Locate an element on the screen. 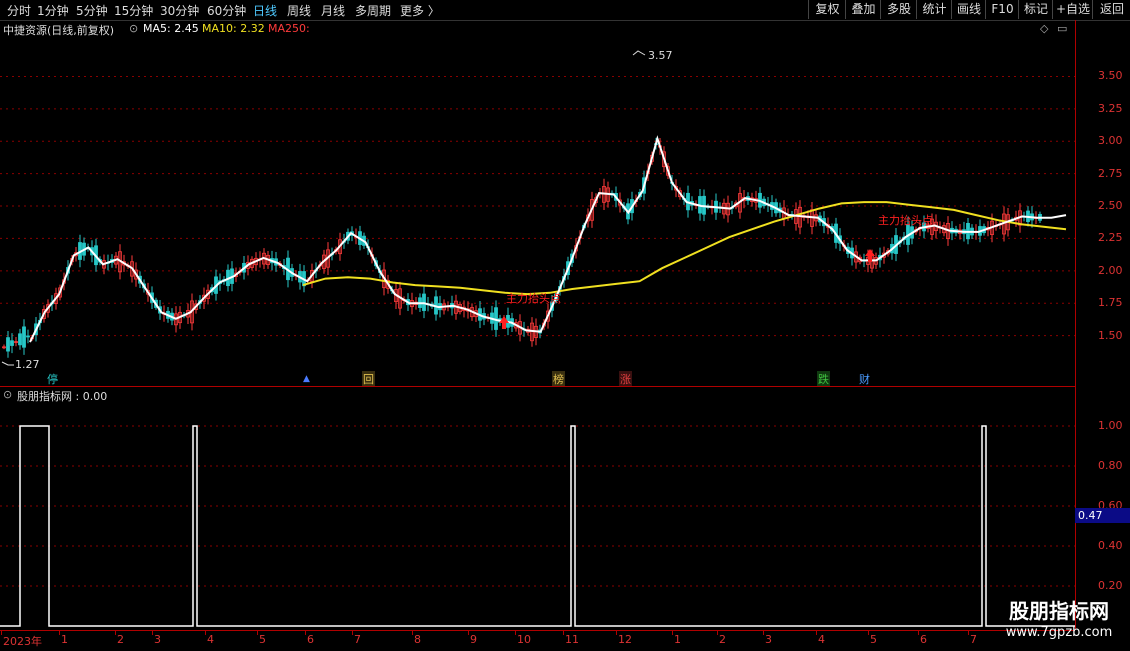 Image resolution: width=1130 pixels, height=651 pixels. tab-more: 更多 〉 is located at coordinates (420, 10).